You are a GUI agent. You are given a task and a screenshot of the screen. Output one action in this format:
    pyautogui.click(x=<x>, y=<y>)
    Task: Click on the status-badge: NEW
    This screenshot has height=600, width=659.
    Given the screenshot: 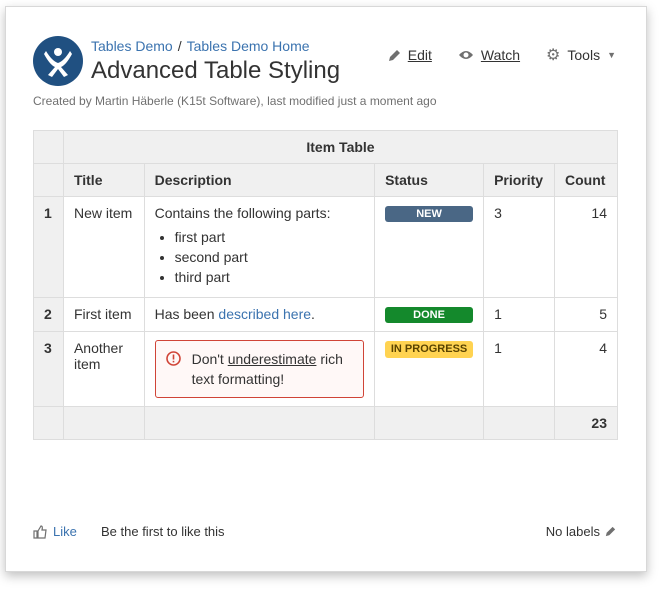 What is the action you would take?
    pyautogui.click(x=429, y=214)
    